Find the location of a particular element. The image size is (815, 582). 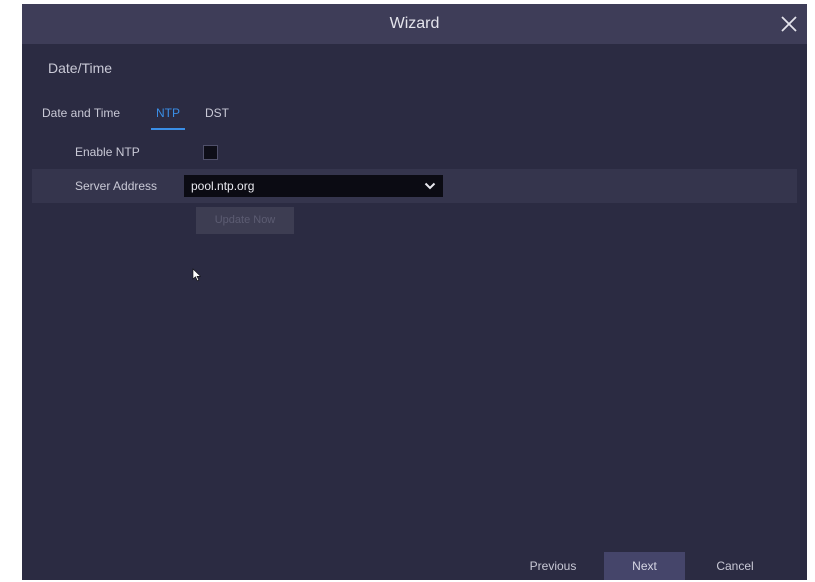

update-now-button: Update Now is located at coordinates (245, 220).